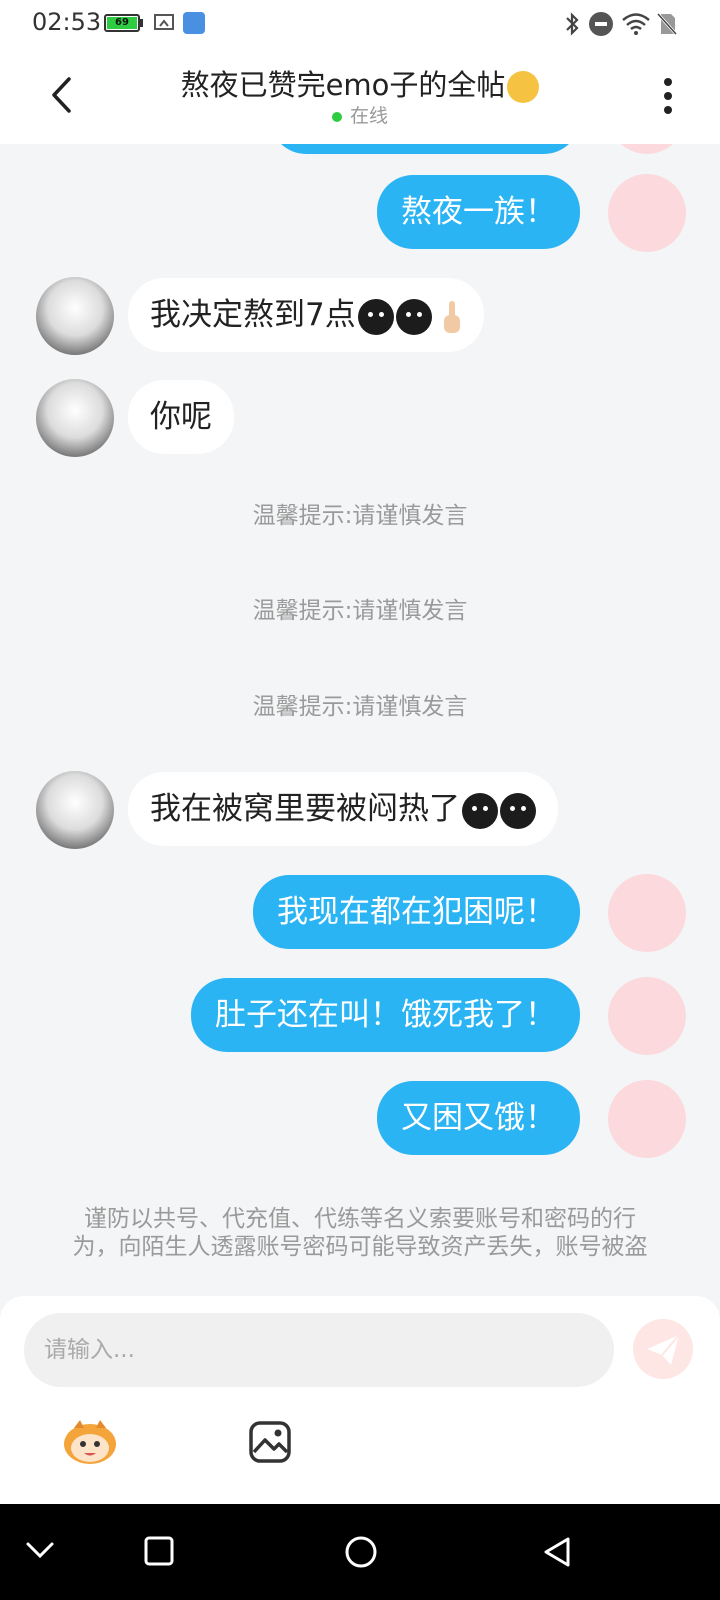 The width and height of the screenshot is (720, 1600). I want to click on bluetooth-icon, so click(572, 24).